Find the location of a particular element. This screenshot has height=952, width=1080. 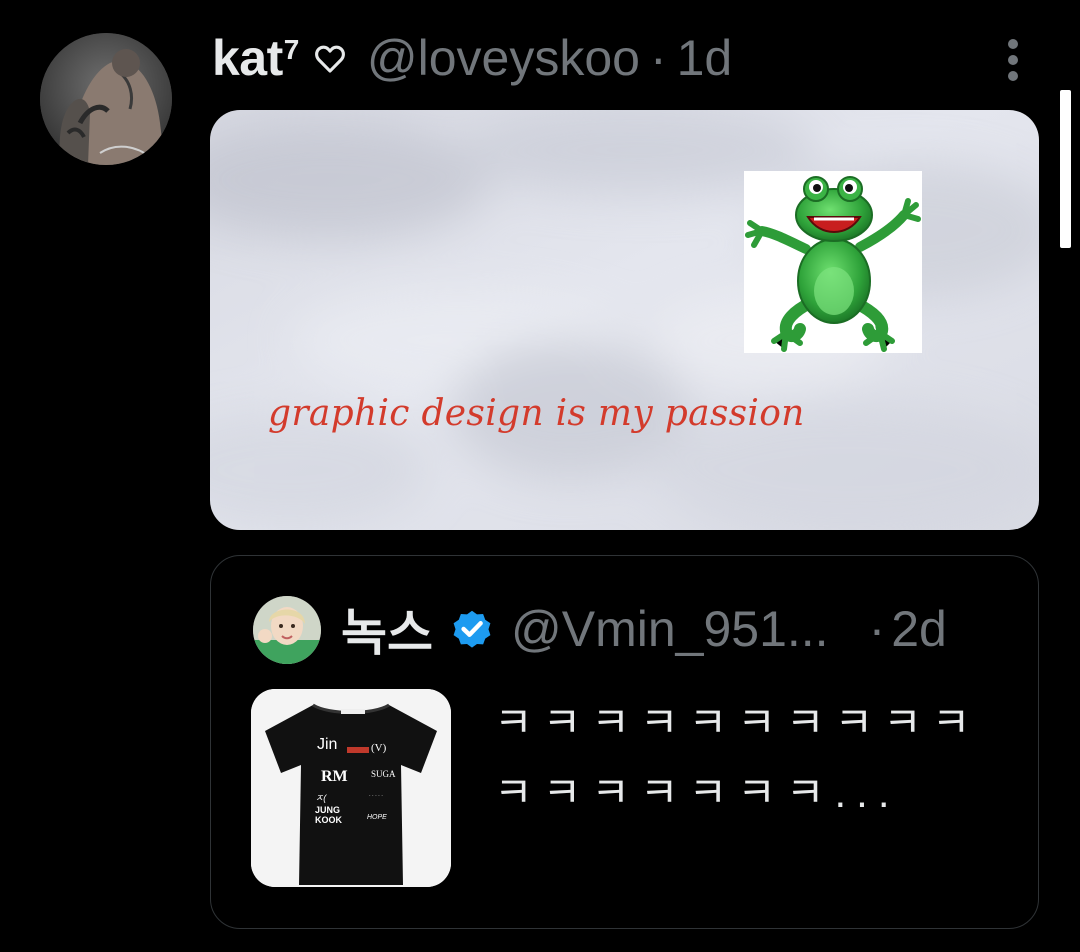

quoted-tweet-header: 녹스 @Vmin_951... · 2d is located at coordinates (644, 629).